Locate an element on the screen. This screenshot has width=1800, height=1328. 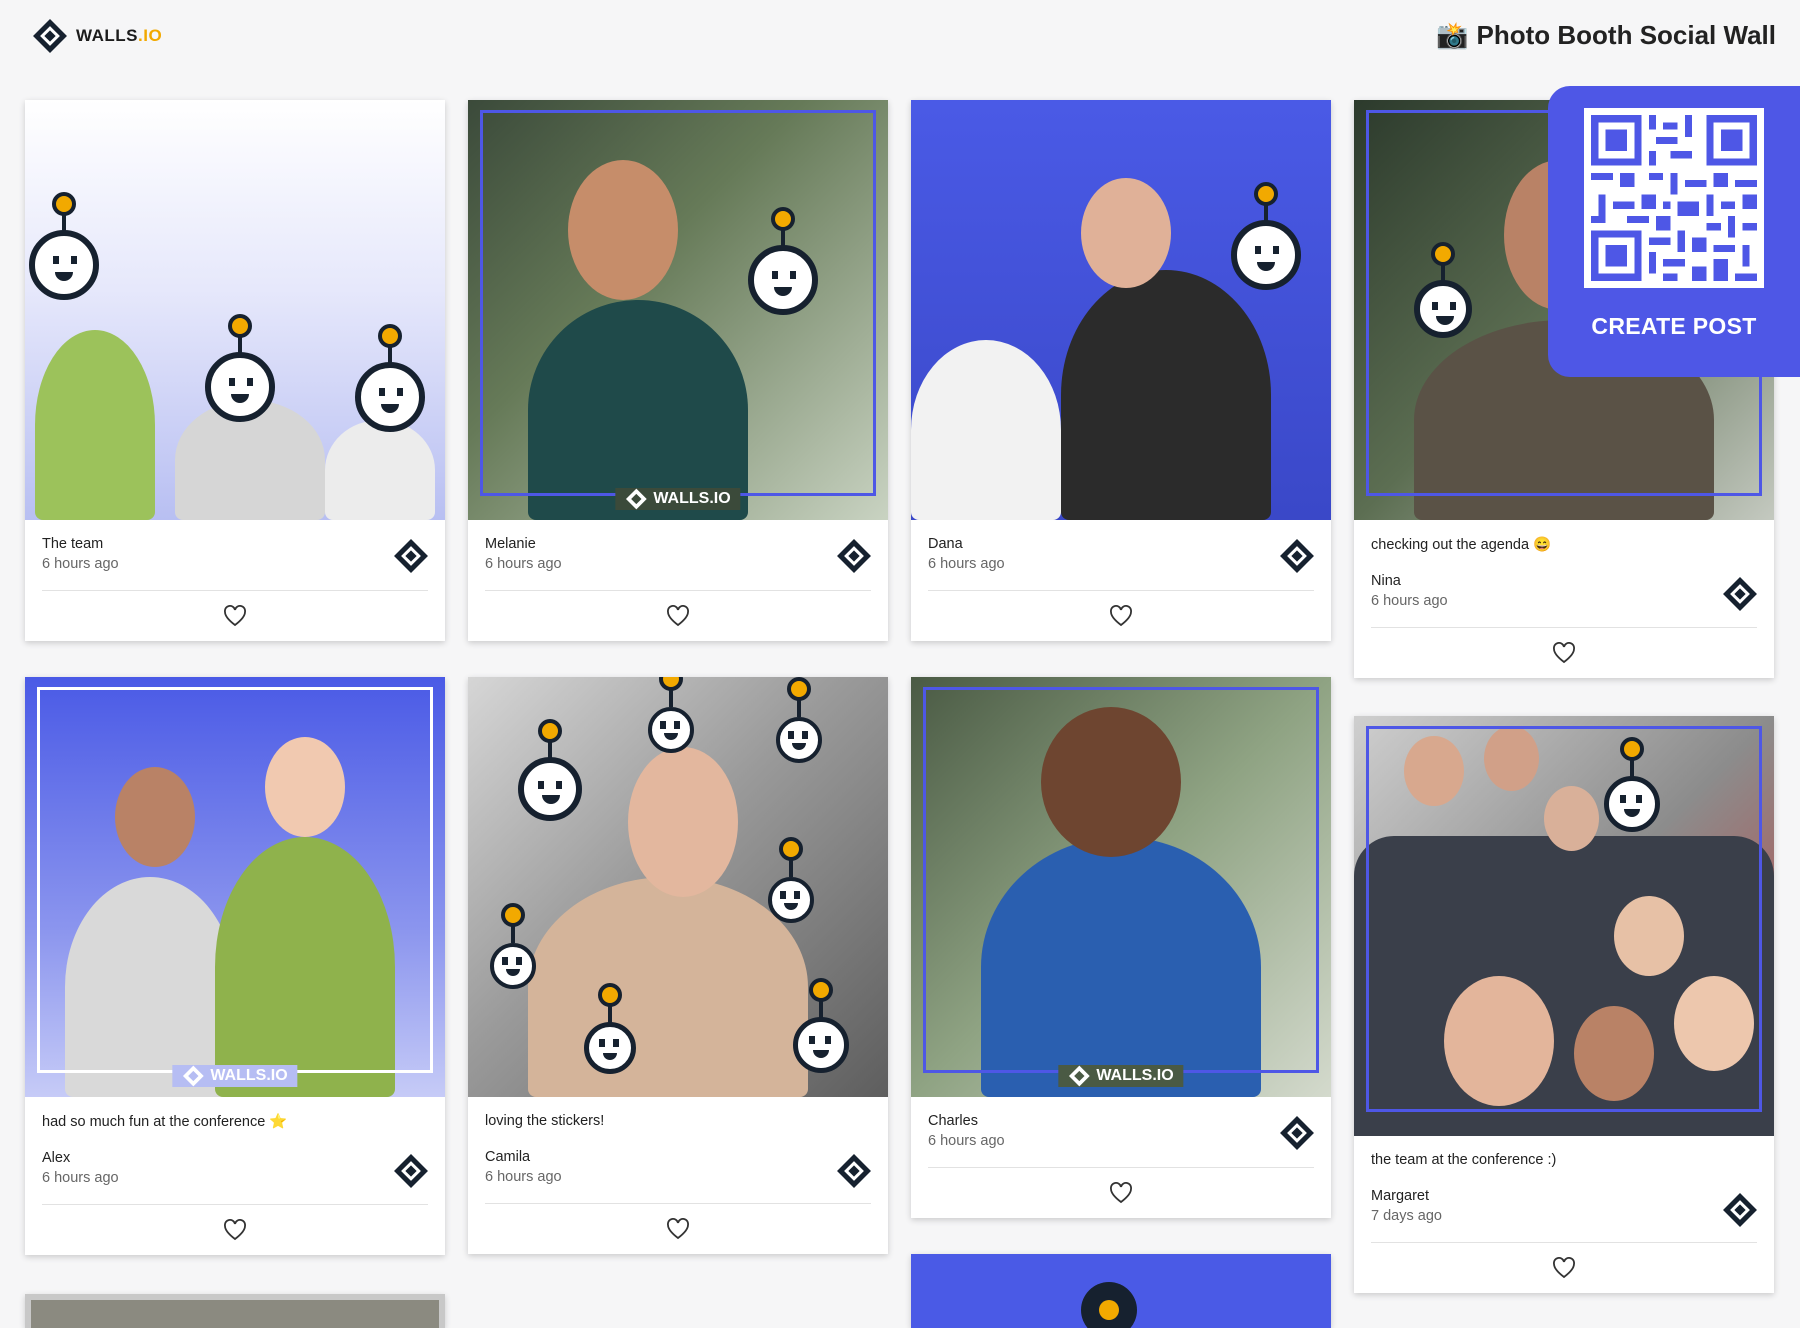
create-post-button: CREATE POST is located at coordinates (1674, 231).